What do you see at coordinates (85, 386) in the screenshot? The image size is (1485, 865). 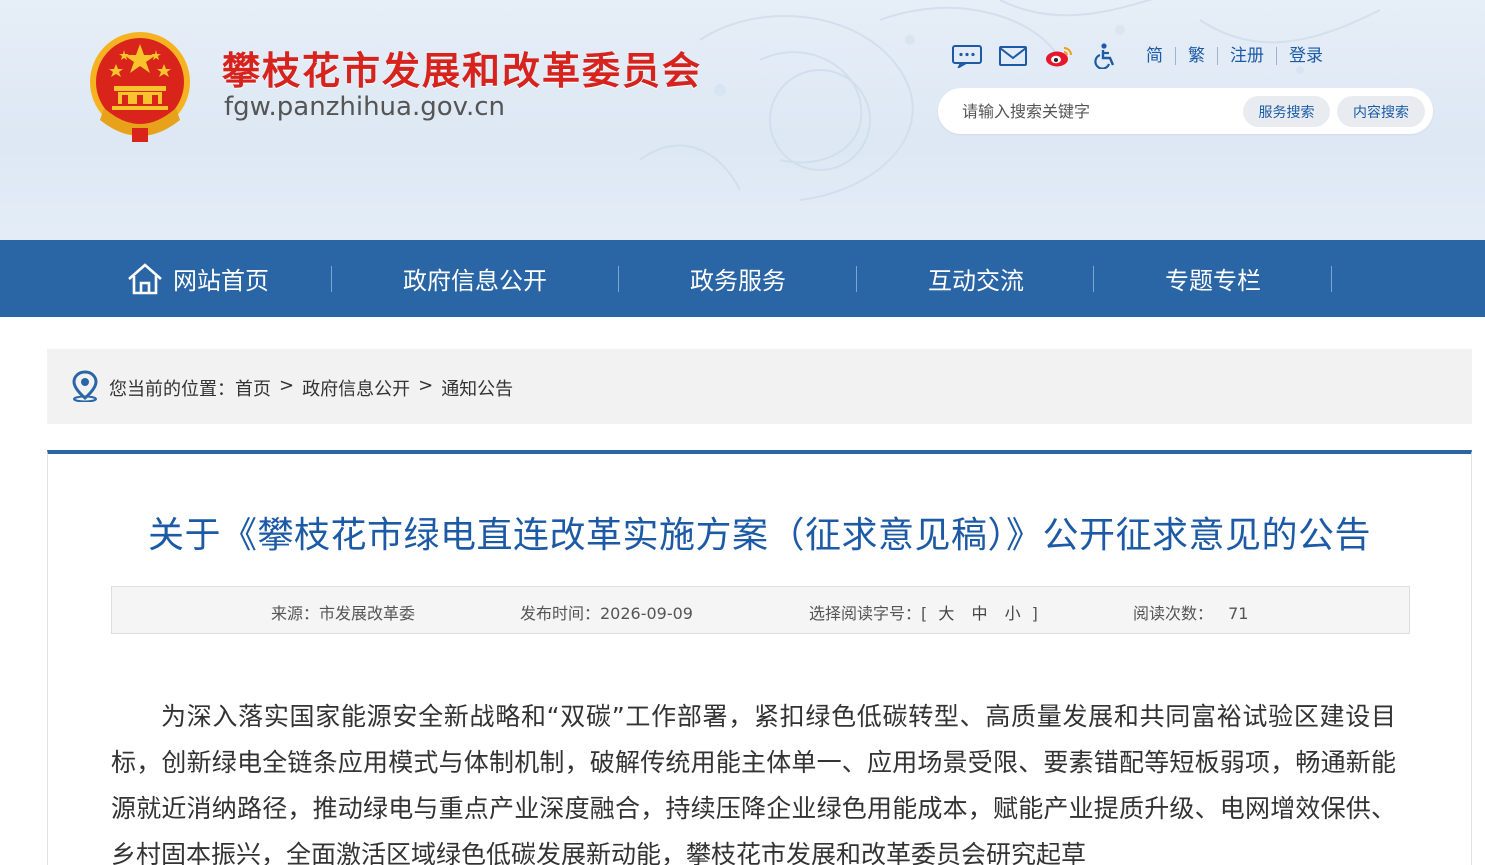 I see `location-pin-icon` at bounding box center [85, 386].